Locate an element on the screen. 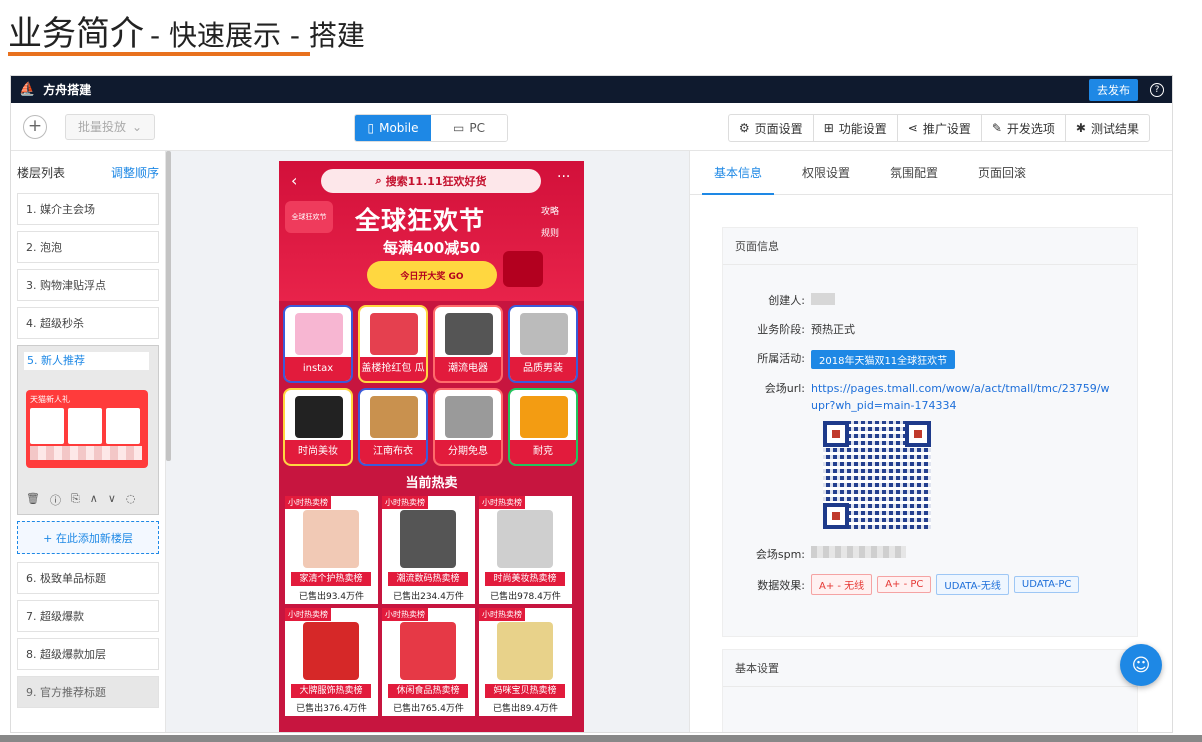  floor-item: 8. 超级爆款加层 is located at coordinates (88, 654).